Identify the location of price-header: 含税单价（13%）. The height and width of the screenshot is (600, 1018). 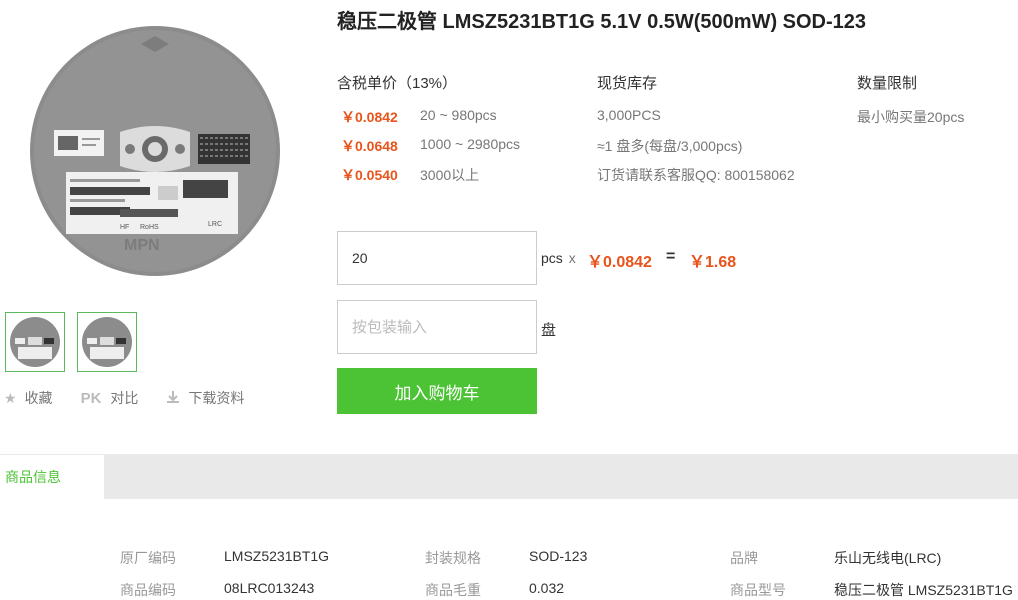
(397, 83).